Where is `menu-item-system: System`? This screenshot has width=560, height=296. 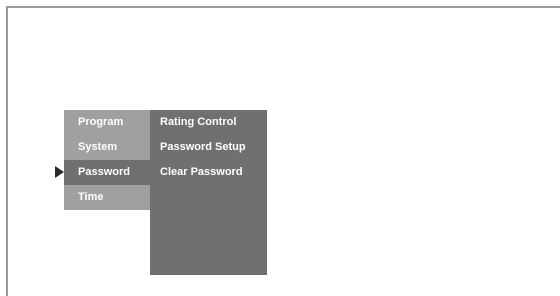 menu-item-system: System is located at coordinates (107, 147).